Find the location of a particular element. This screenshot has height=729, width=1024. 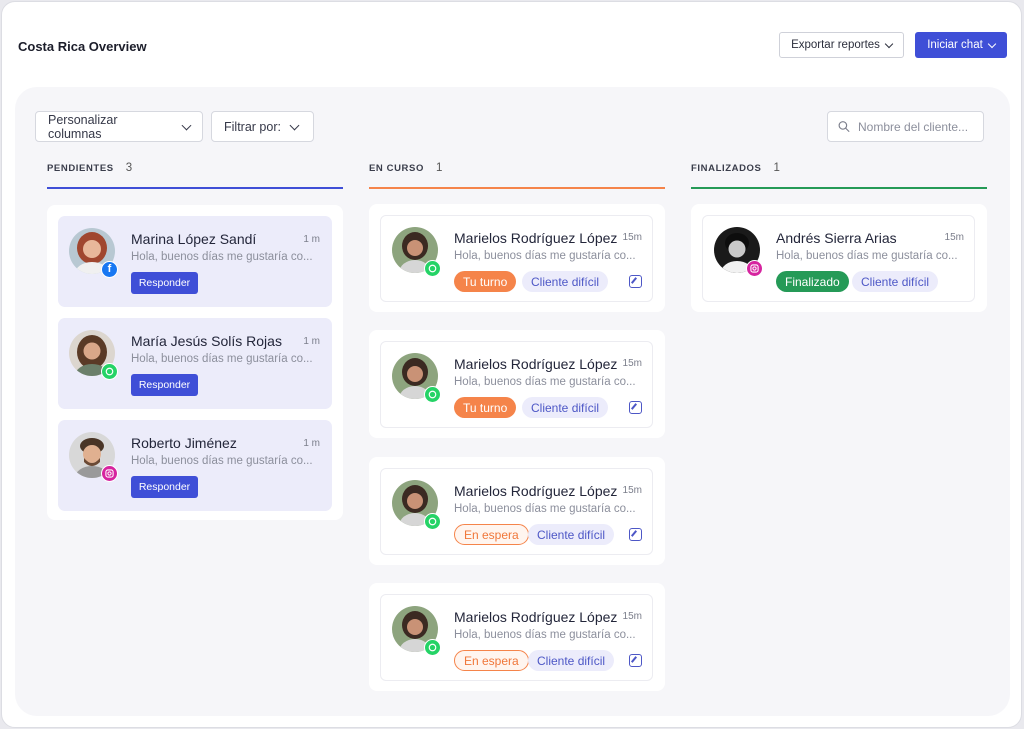

filter-dropdown: Filtrar por: is located at coordinates (262, 126).